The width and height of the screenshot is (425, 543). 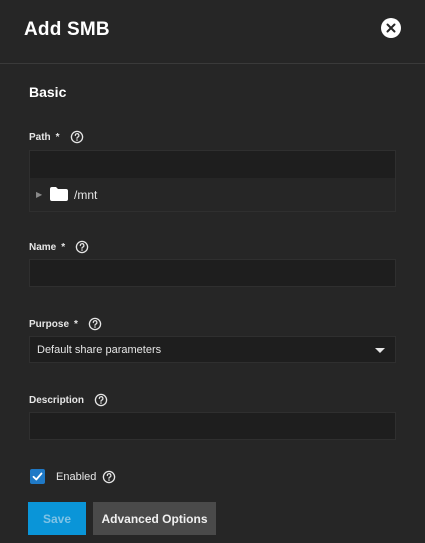 What do you see at coordinates (212, 32) in the screenshot?
I see `dialog-header: Add SMB` at bounding box center [212, 32].